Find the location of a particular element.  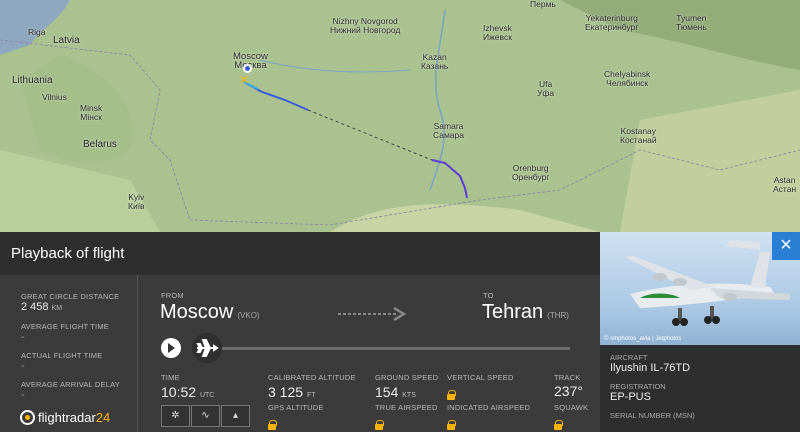

plane-icon is located at coordinates (207, 348).